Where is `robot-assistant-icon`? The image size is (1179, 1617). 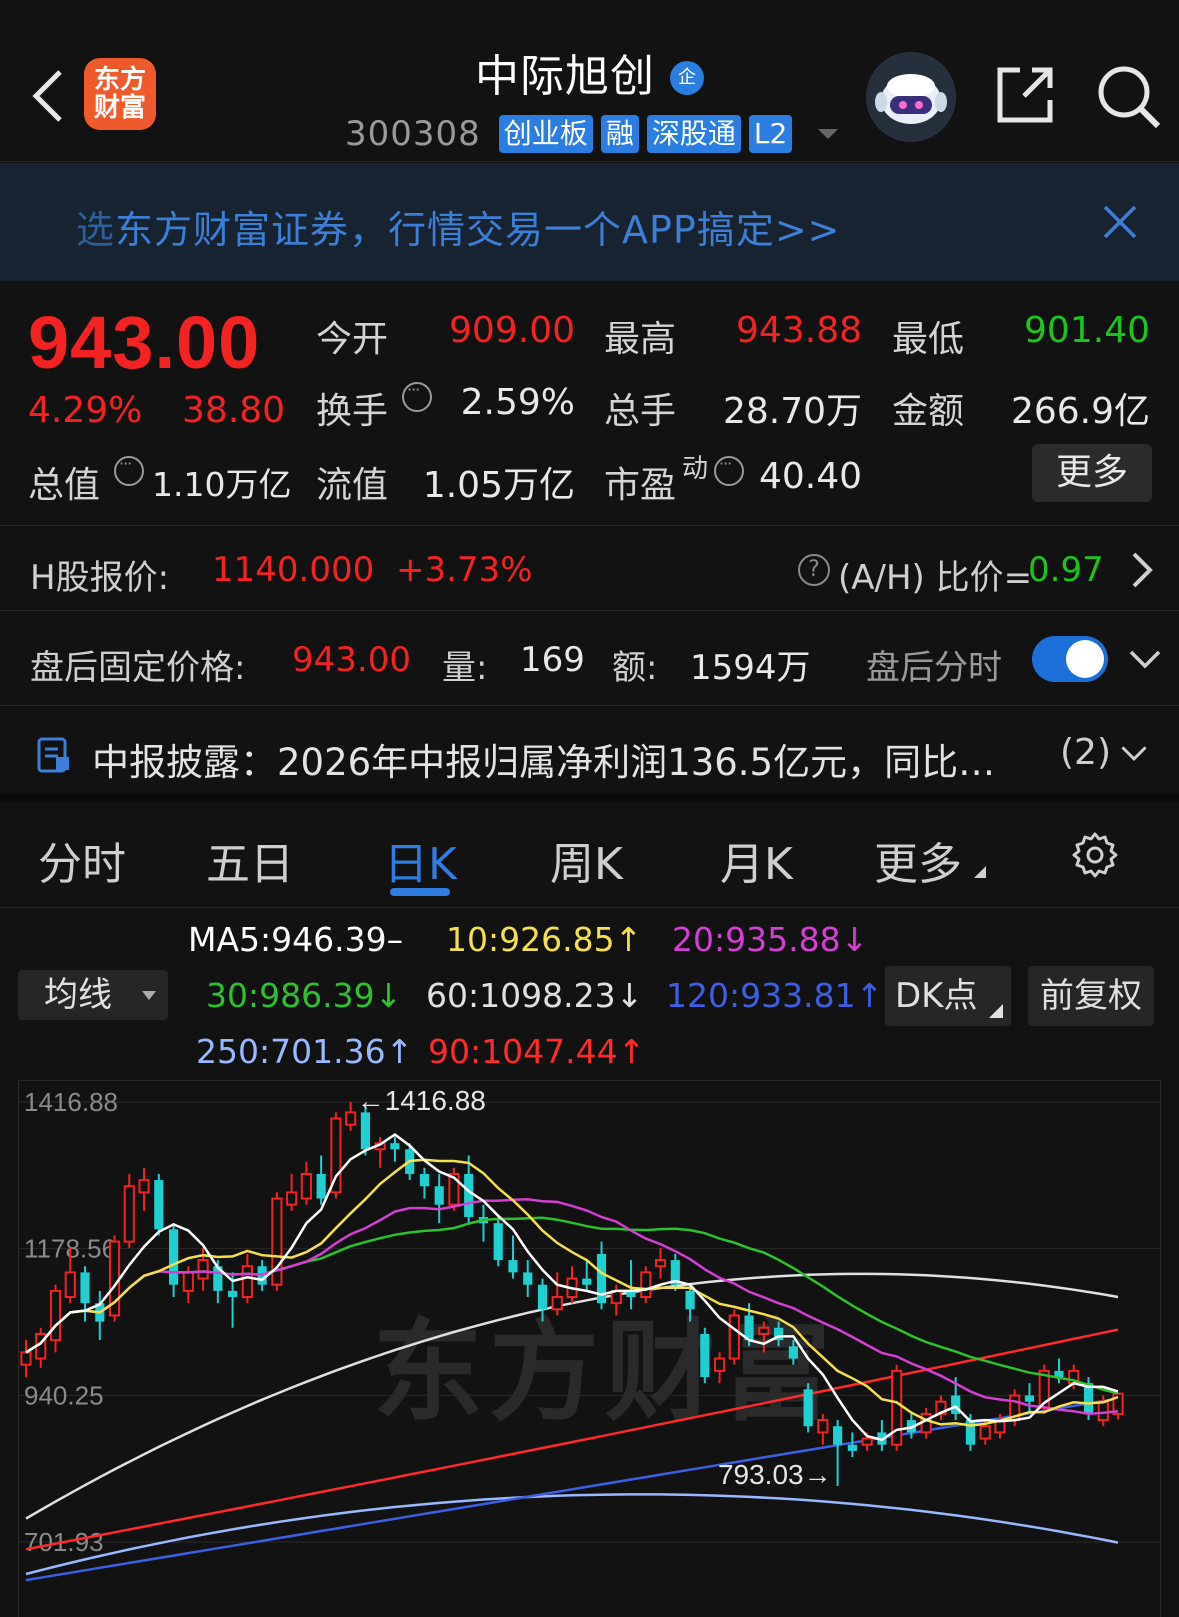 robot-assistant-icon is located at coordinates (911, 97).